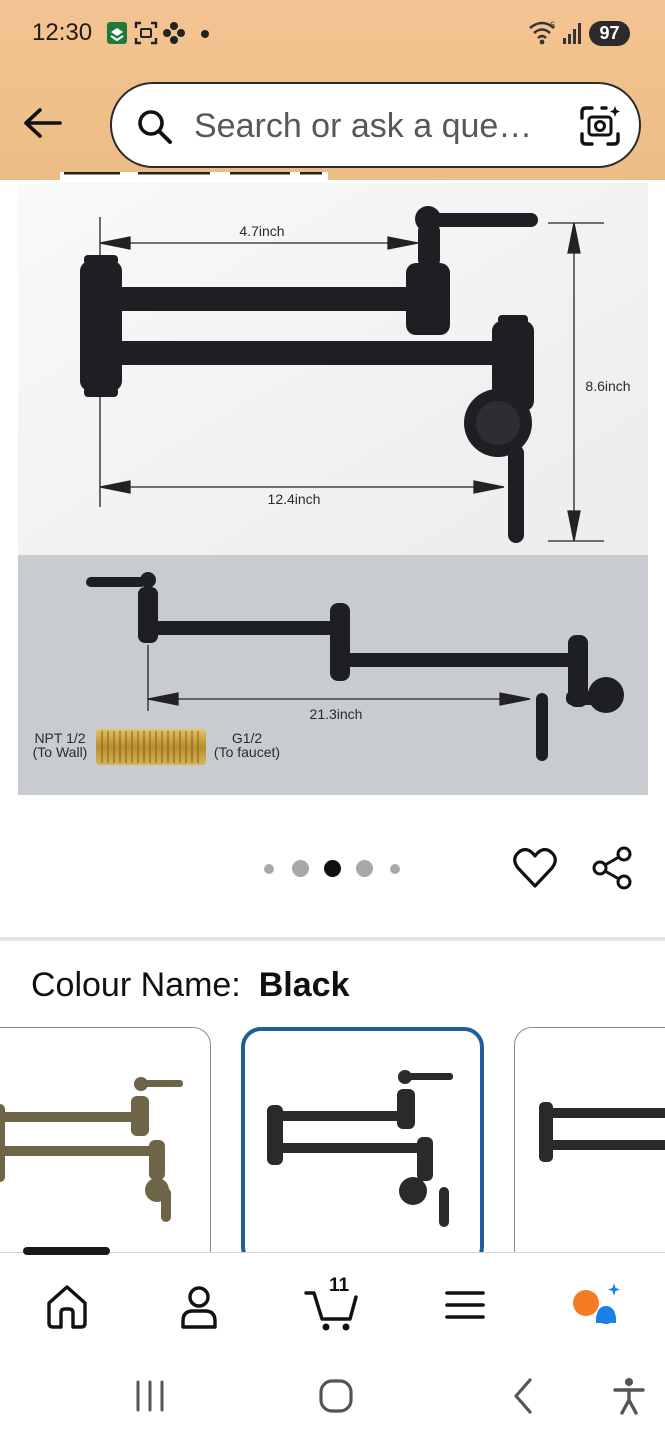 The image size is (665, 1440). What do you see at coordinates (336, 1396) in the screenshot?
I see `home-button-icon` at bounding box center [336, 1396].